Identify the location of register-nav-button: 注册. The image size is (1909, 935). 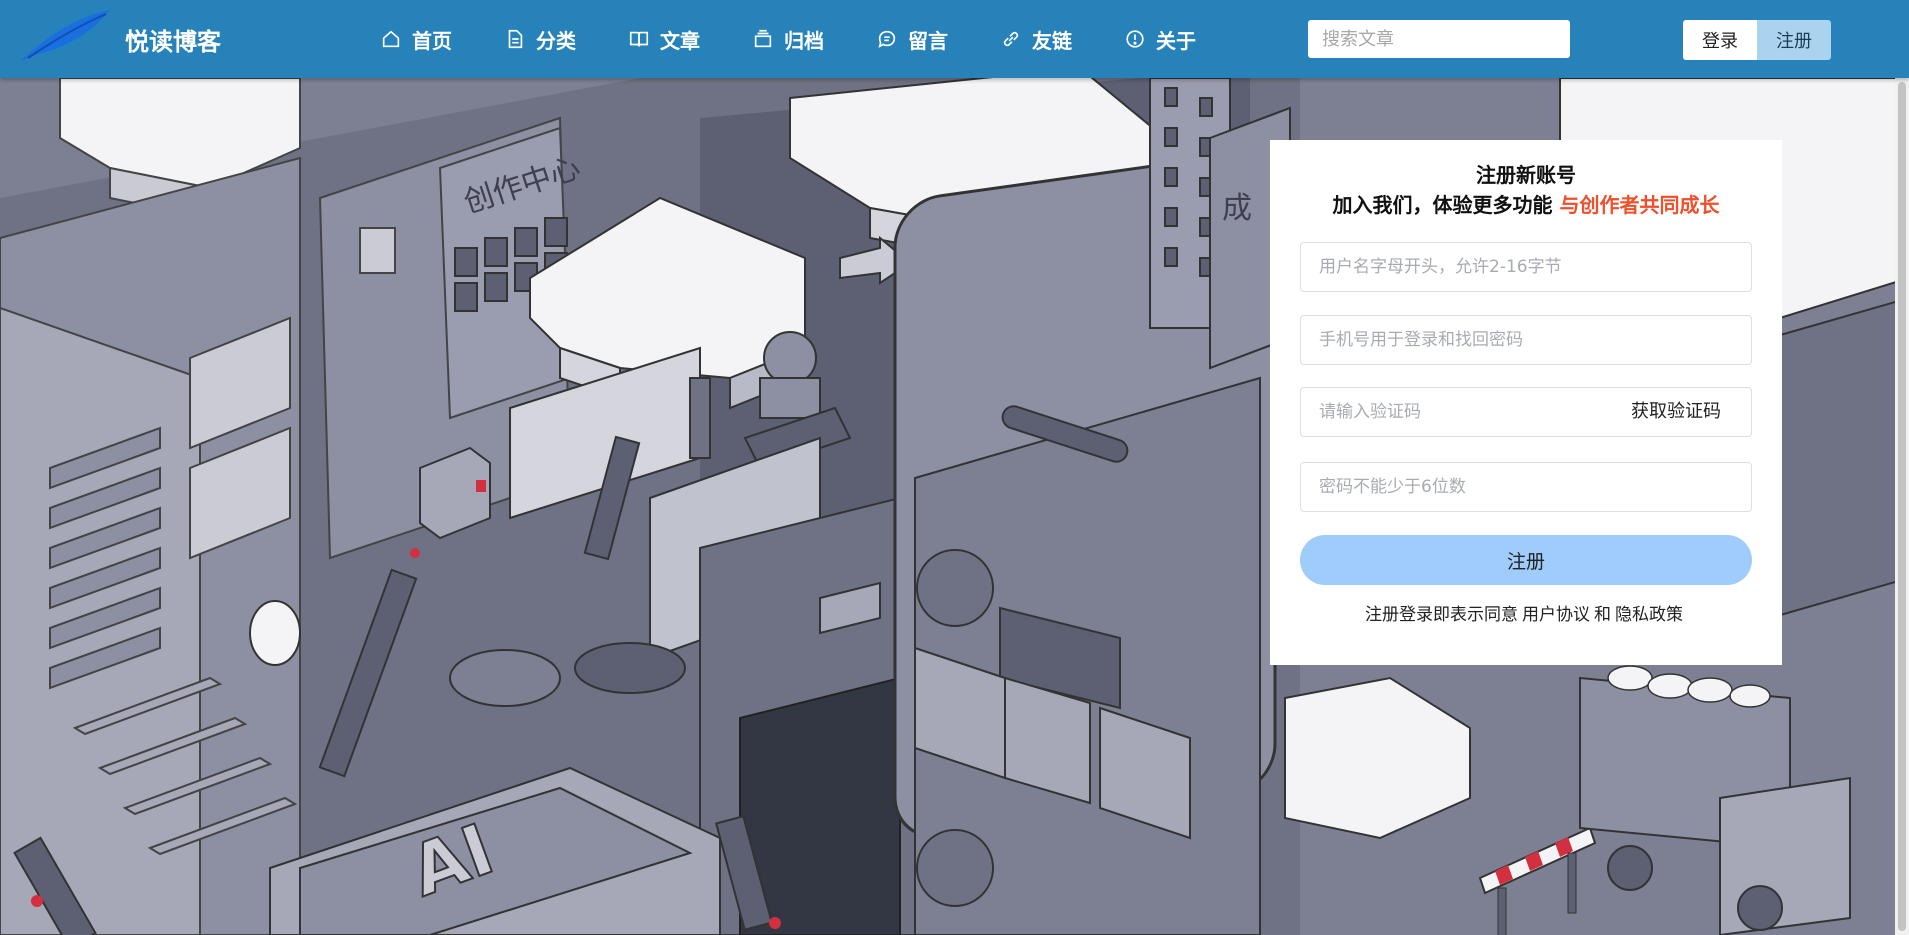
(1794, 40).